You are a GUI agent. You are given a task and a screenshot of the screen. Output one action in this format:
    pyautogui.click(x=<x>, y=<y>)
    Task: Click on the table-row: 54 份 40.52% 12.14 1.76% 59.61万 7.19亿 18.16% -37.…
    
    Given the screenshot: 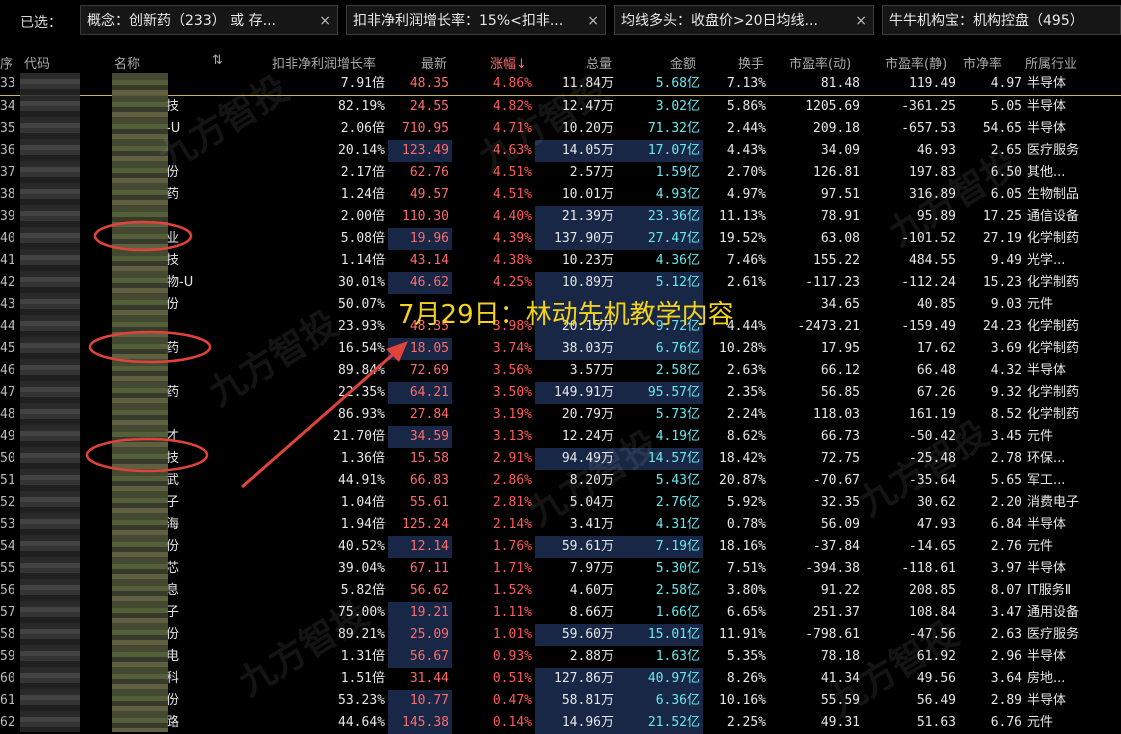 What is the action you would take?
    pyautogui.click(x=560, y=547)
    